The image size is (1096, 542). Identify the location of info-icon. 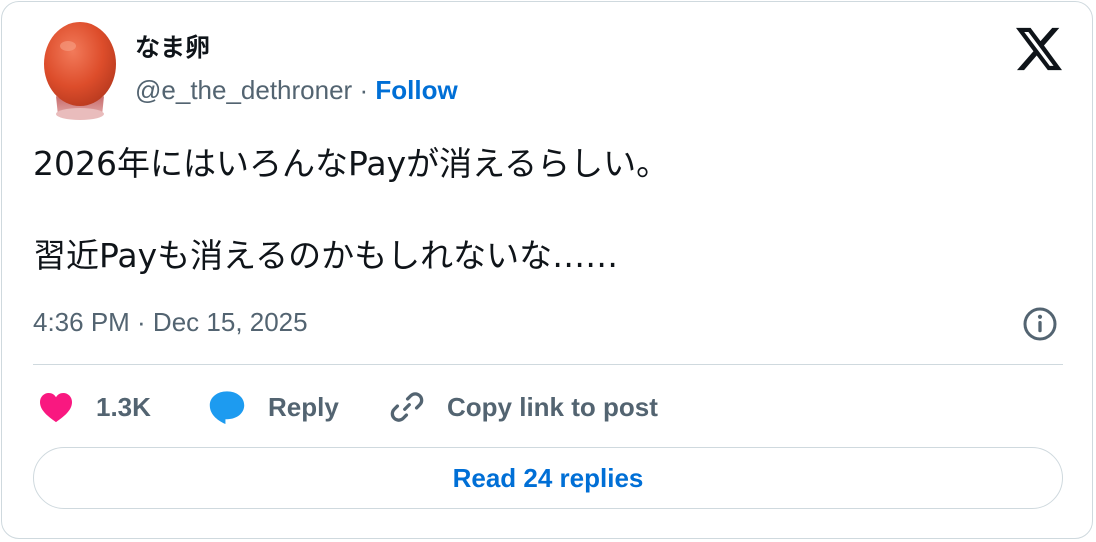
(1040, 324).